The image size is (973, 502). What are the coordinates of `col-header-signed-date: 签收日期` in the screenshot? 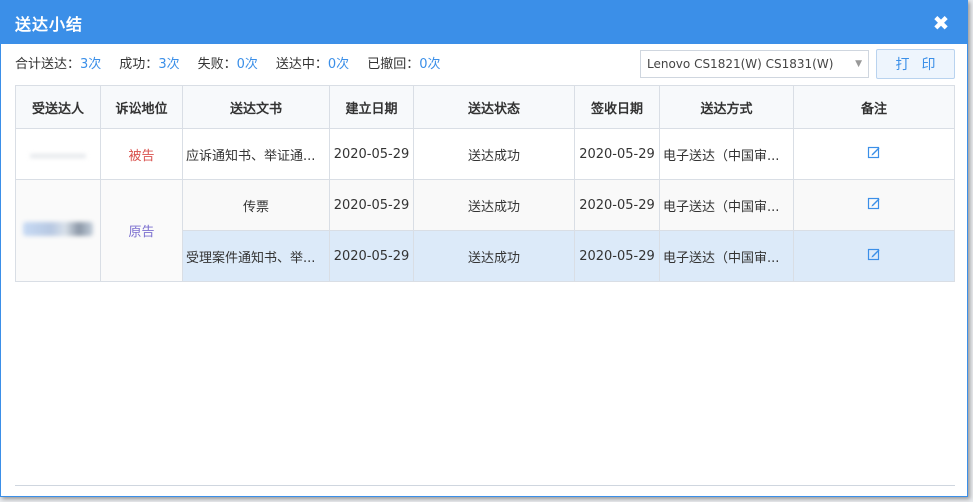 It's located at (617, 107).